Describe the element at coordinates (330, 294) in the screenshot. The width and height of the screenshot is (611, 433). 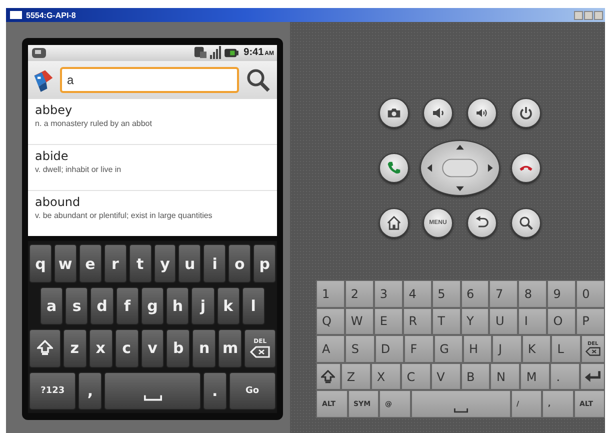
I see `keyboard-key: 1` at that location.